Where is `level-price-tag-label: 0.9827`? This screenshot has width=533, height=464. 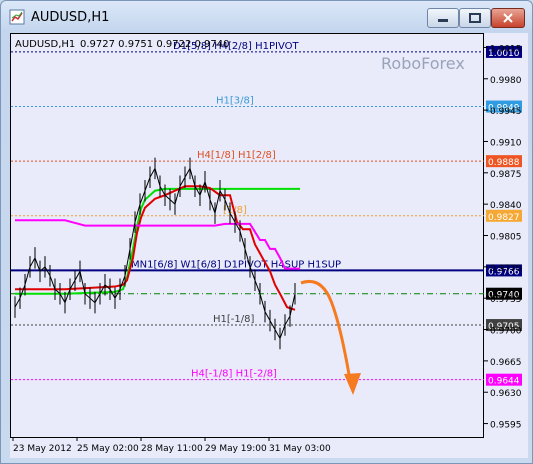 level-price-tag-label: 0.9827 is located at coordinates (504, 218).